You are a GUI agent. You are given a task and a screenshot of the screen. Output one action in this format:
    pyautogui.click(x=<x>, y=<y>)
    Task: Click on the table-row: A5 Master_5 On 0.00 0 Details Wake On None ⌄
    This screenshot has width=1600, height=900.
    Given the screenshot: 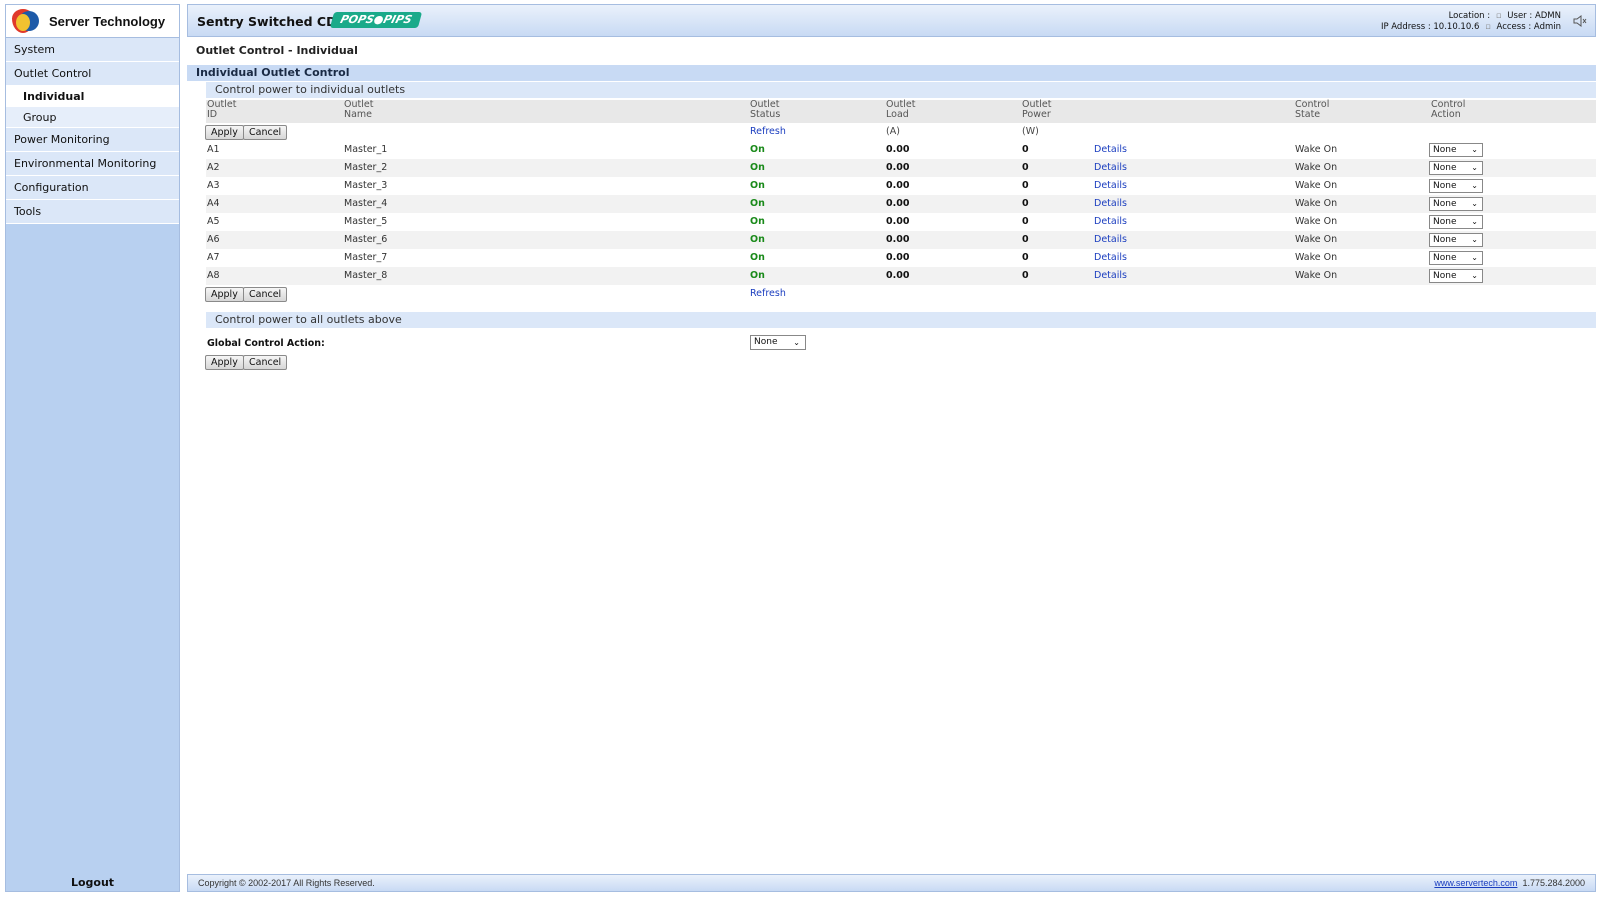 What is the action you would take?
    pyautogui.click(x=901, y=222)
    